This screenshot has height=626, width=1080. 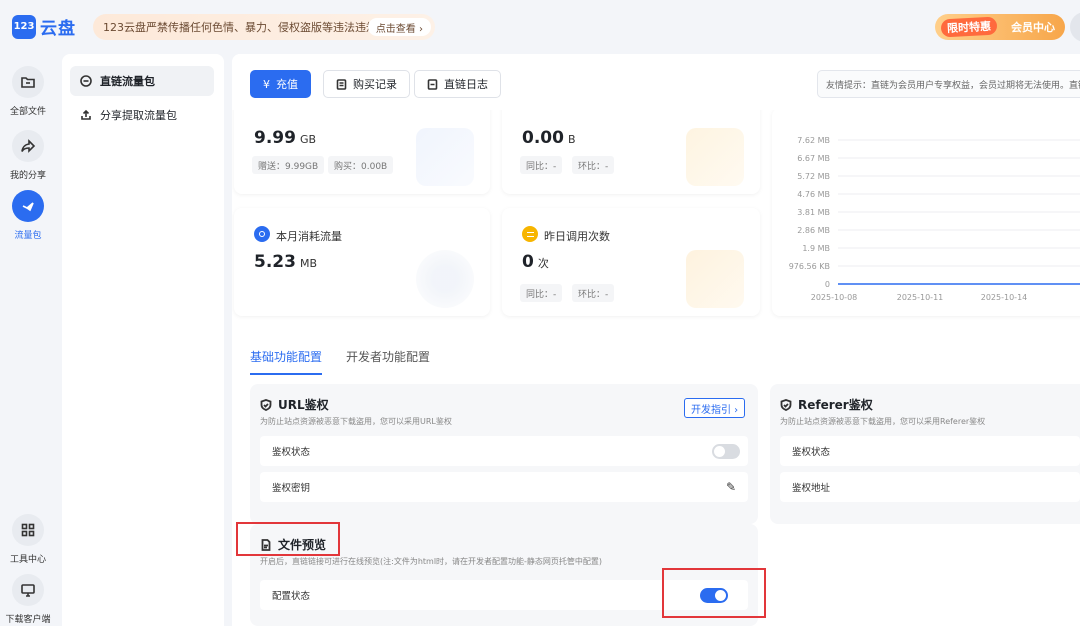 I want to click on url-auth-desc: 为防止站点资源被恶意下载盗用，您可以采用URL鉴权, so click(x=356, y=421).